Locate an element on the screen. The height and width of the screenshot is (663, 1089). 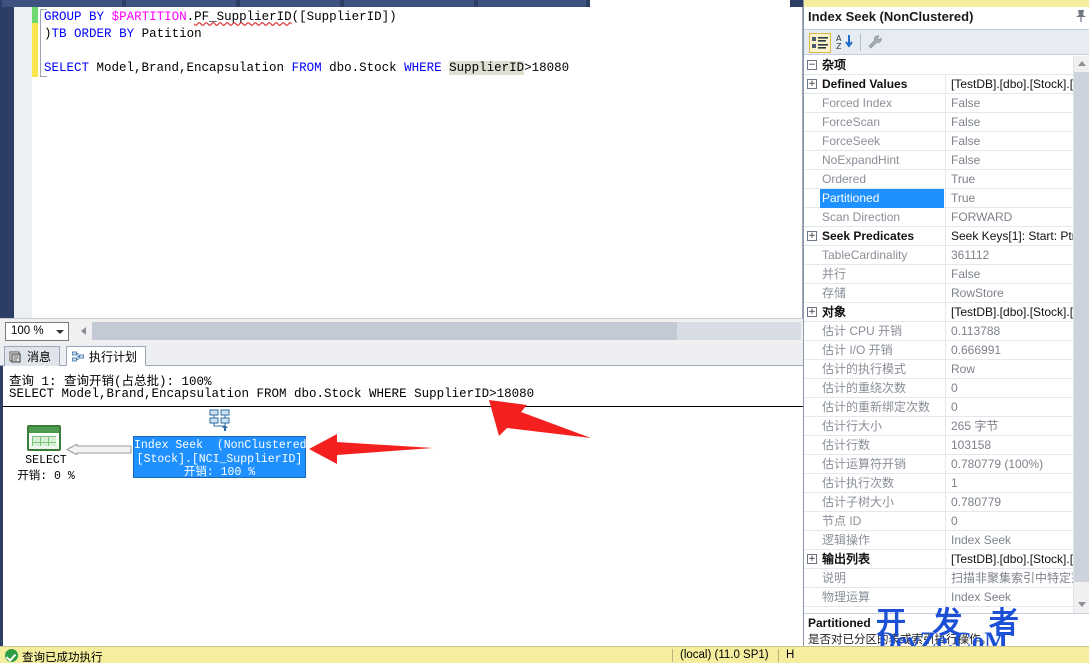
property-row: 估计执行次数 1 is located at coordinates (939, 483).